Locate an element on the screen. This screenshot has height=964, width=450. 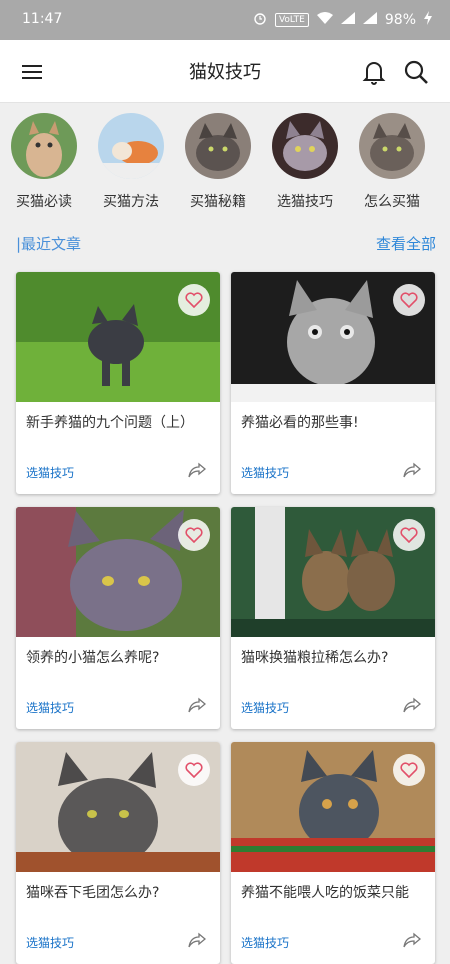
notifications-button is located at coordinates (374, 72).